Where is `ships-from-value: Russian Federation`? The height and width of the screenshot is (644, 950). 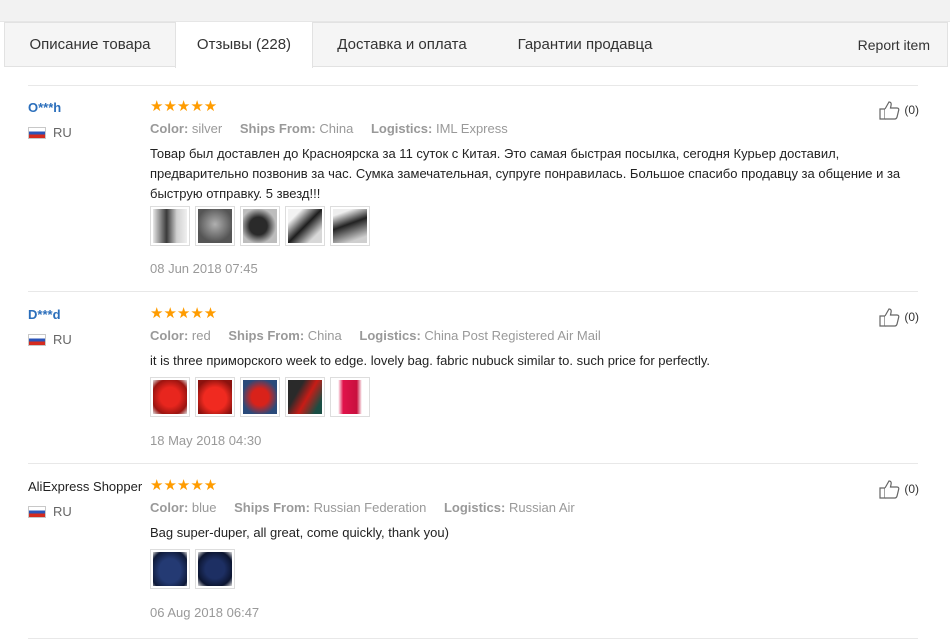
ships-from-value: Russian Federation is located at coordinates (370, 507).